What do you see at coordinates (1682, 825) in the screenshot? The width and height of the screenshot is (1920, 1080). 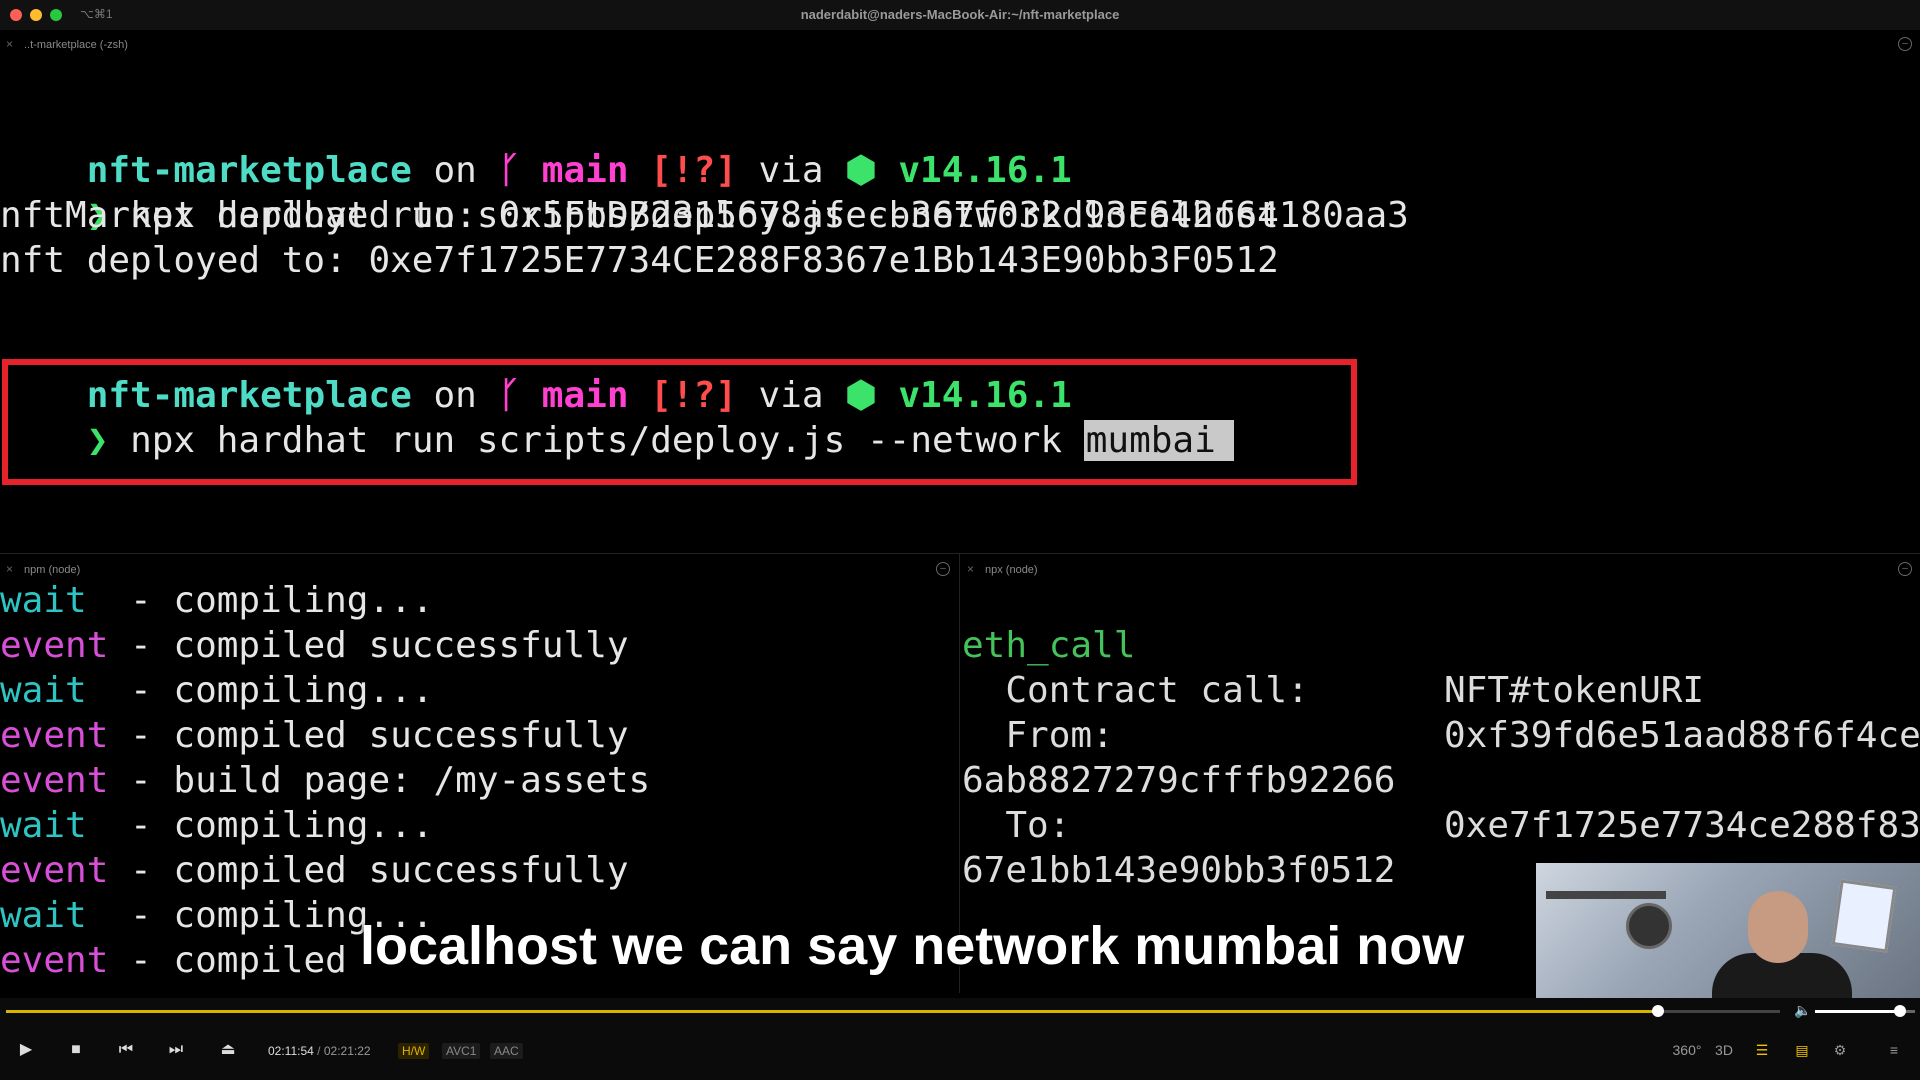 I see `to-value: 0xe7f1725e7734ce288f83` at bounding box center [1682, 825].